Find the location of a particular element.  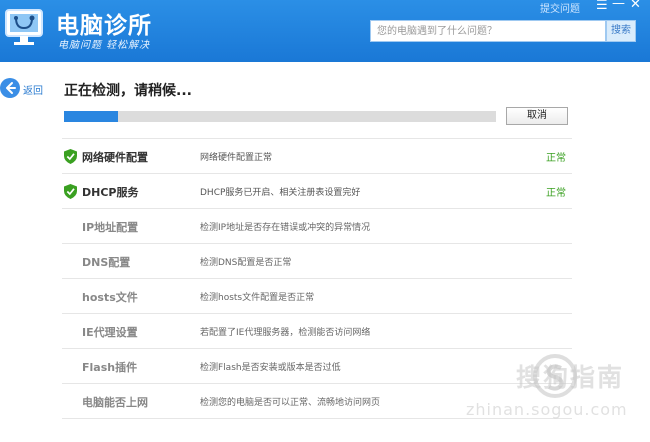

check-description: 网络硬件配置正常 is located at coordinates (236, 158).